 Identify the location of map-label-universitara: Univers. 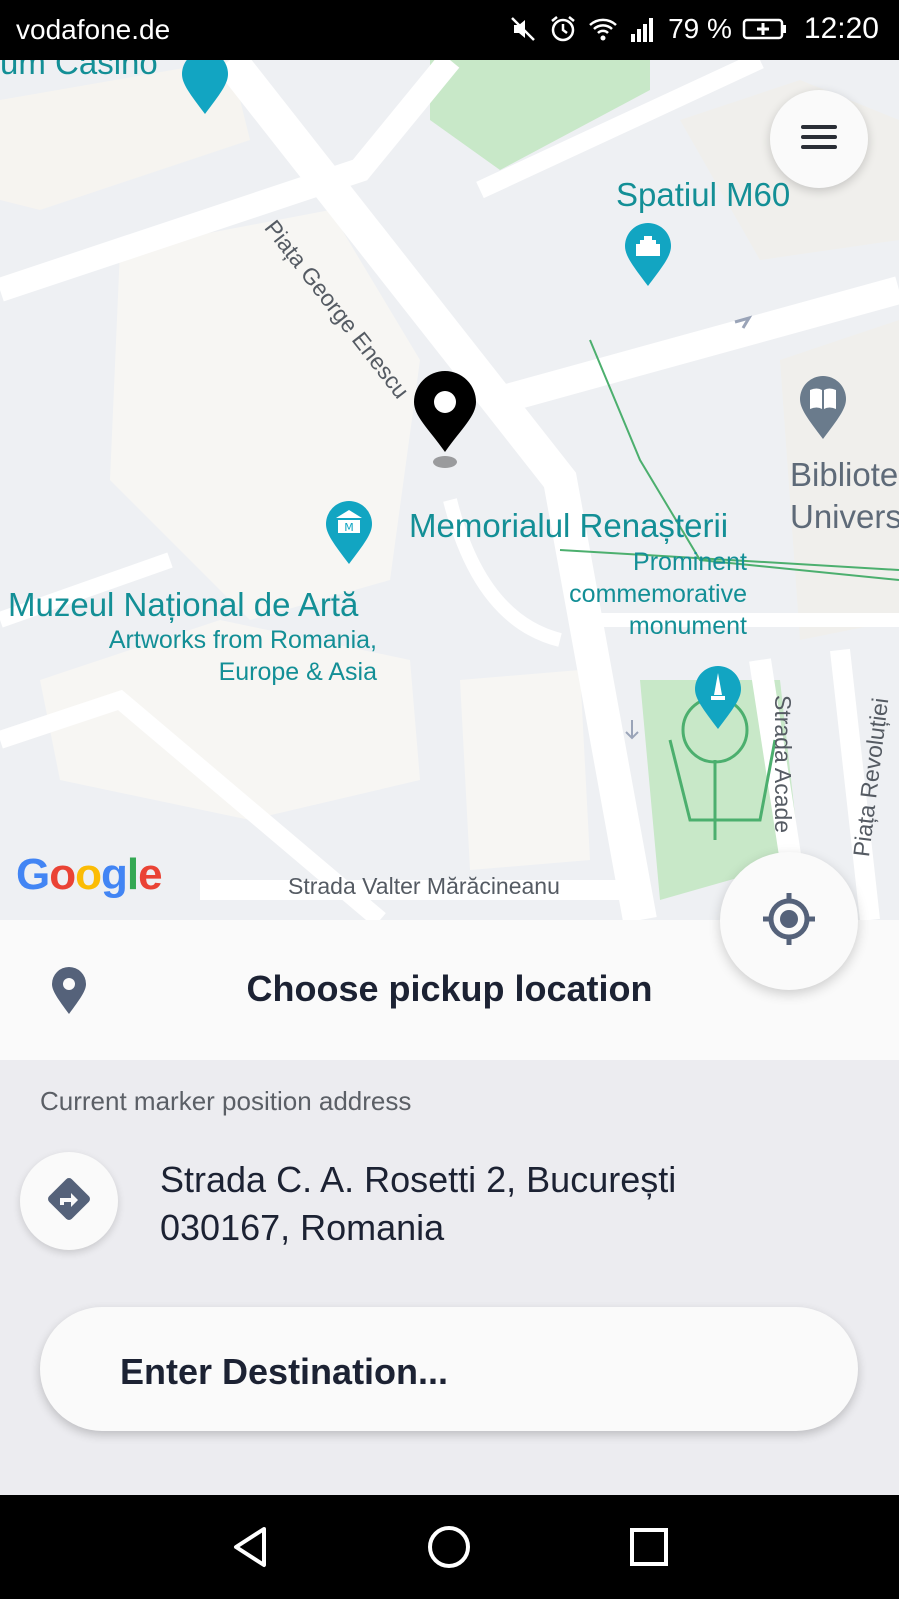
(844, 516).